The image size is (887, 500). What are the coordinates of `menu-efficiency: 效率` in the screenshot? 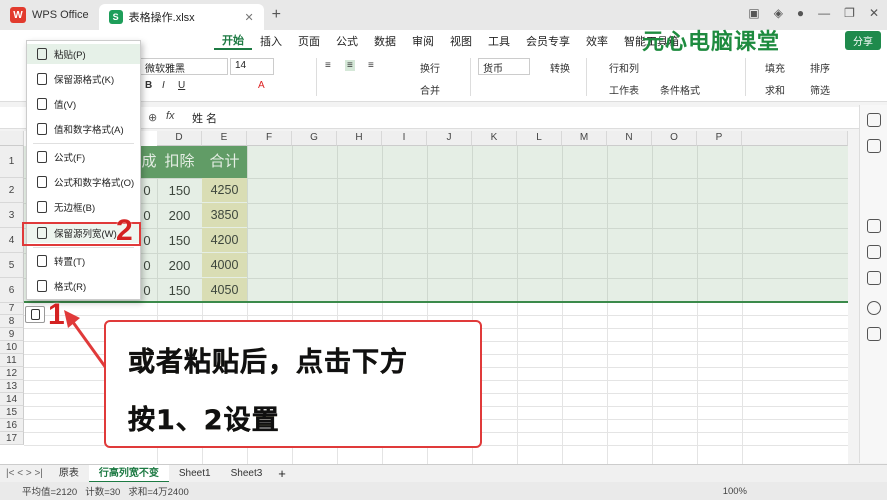 It's located at (597, 41).